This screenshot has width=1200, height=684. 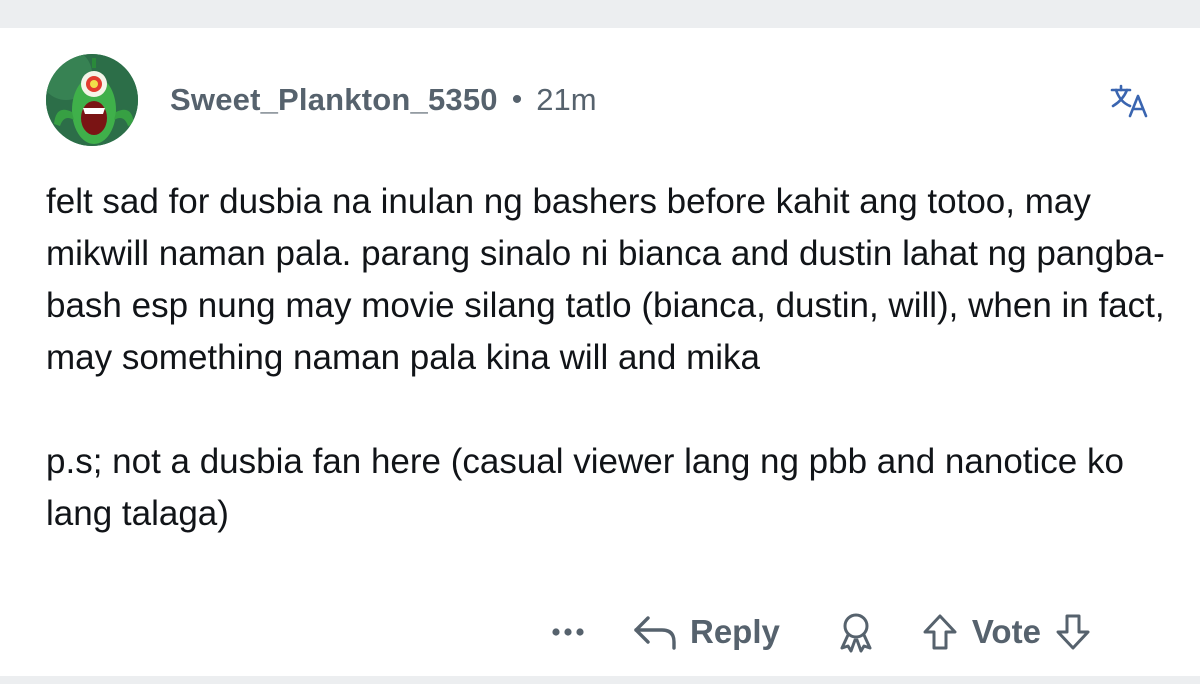 I want to click on downvote-button, so click(x=1073, y=632).